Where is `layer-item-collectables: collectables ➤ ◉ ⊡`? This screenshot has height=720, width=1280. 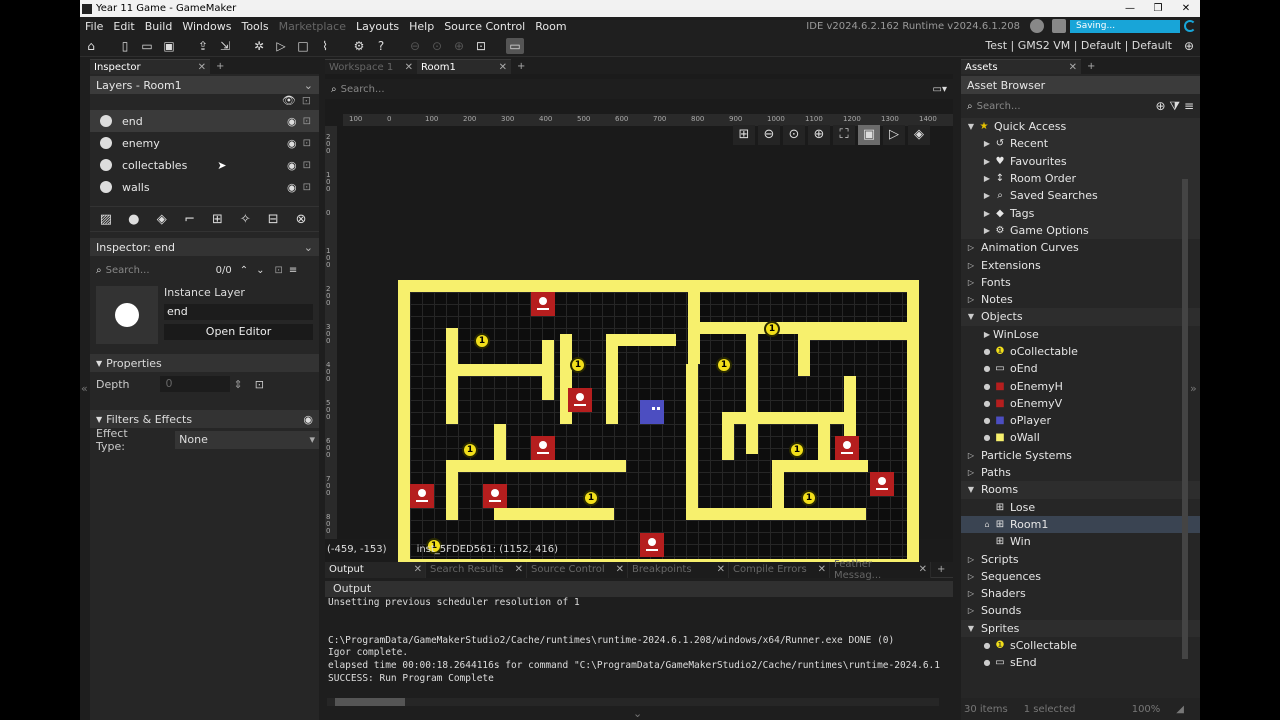 layer-item-collectables: collectables ➤ ◉ ⊡ is located at coordinates (204, 165).